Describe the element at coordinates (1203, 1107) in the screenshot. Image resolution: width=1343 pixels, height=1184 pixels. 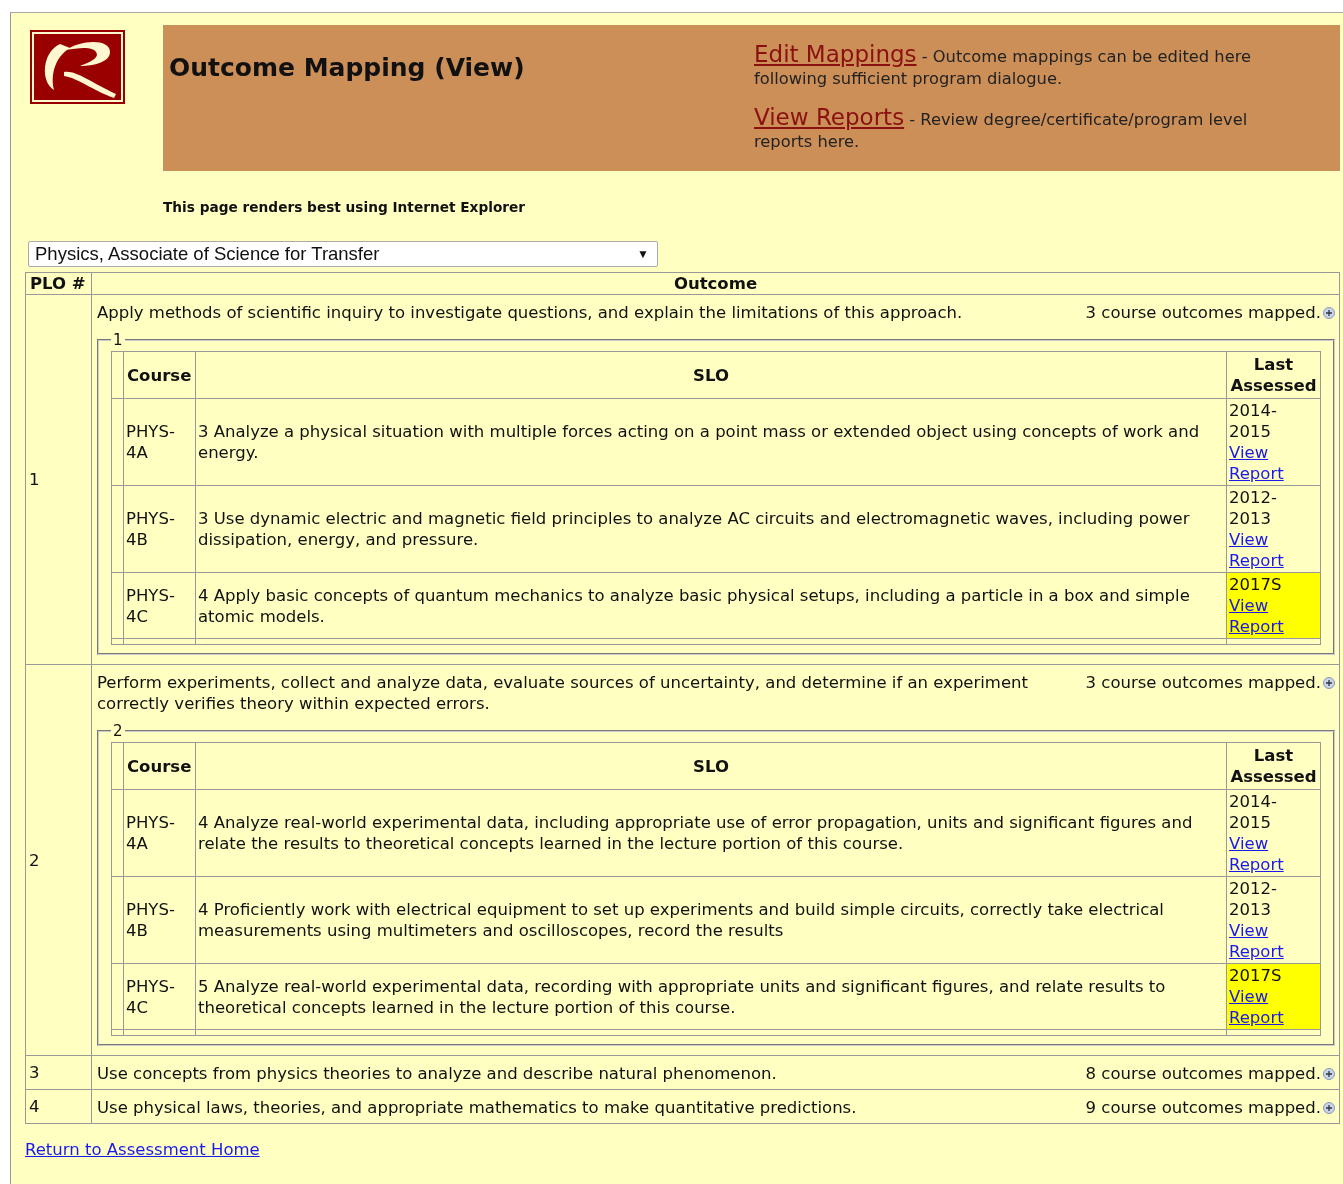
I see `mapped-count: 9 course outcomes mapped.` at that location.